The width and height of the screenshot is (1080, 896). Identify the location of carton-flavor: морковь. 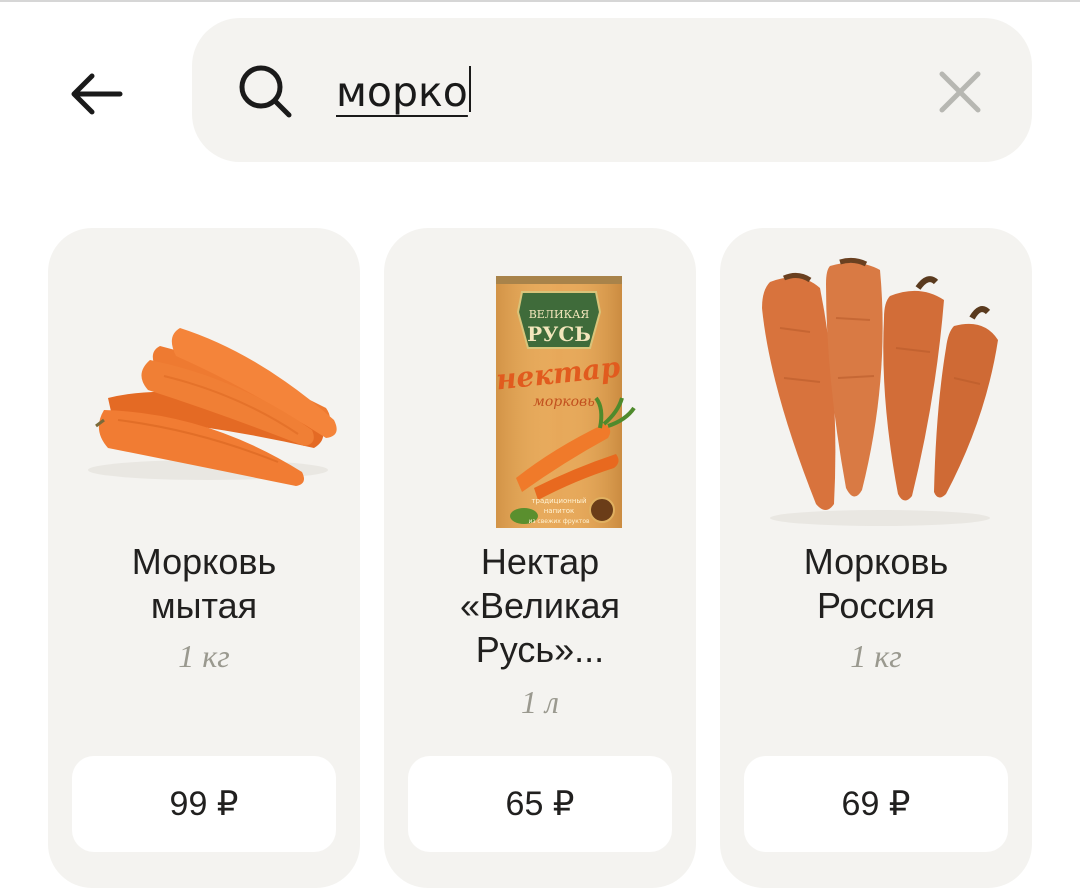
(564, 402).